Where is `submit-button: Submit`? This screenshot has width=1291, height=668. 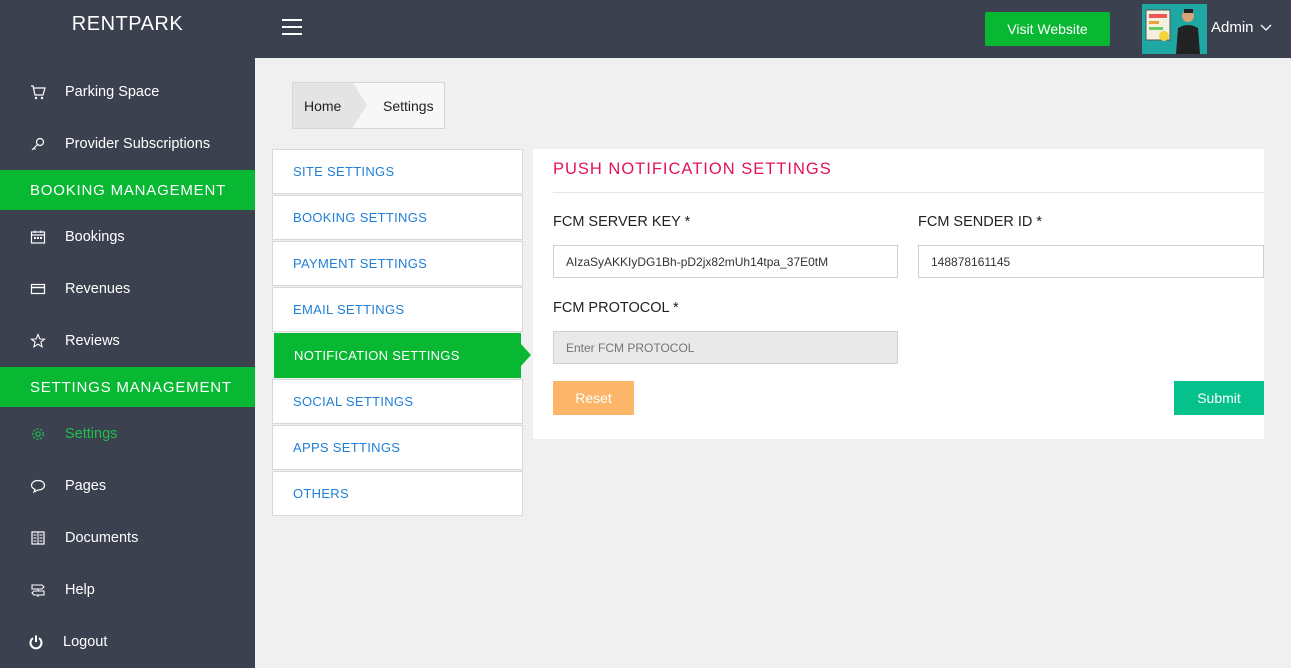
submit-button: Submit is located at coordinates (1219, 398).